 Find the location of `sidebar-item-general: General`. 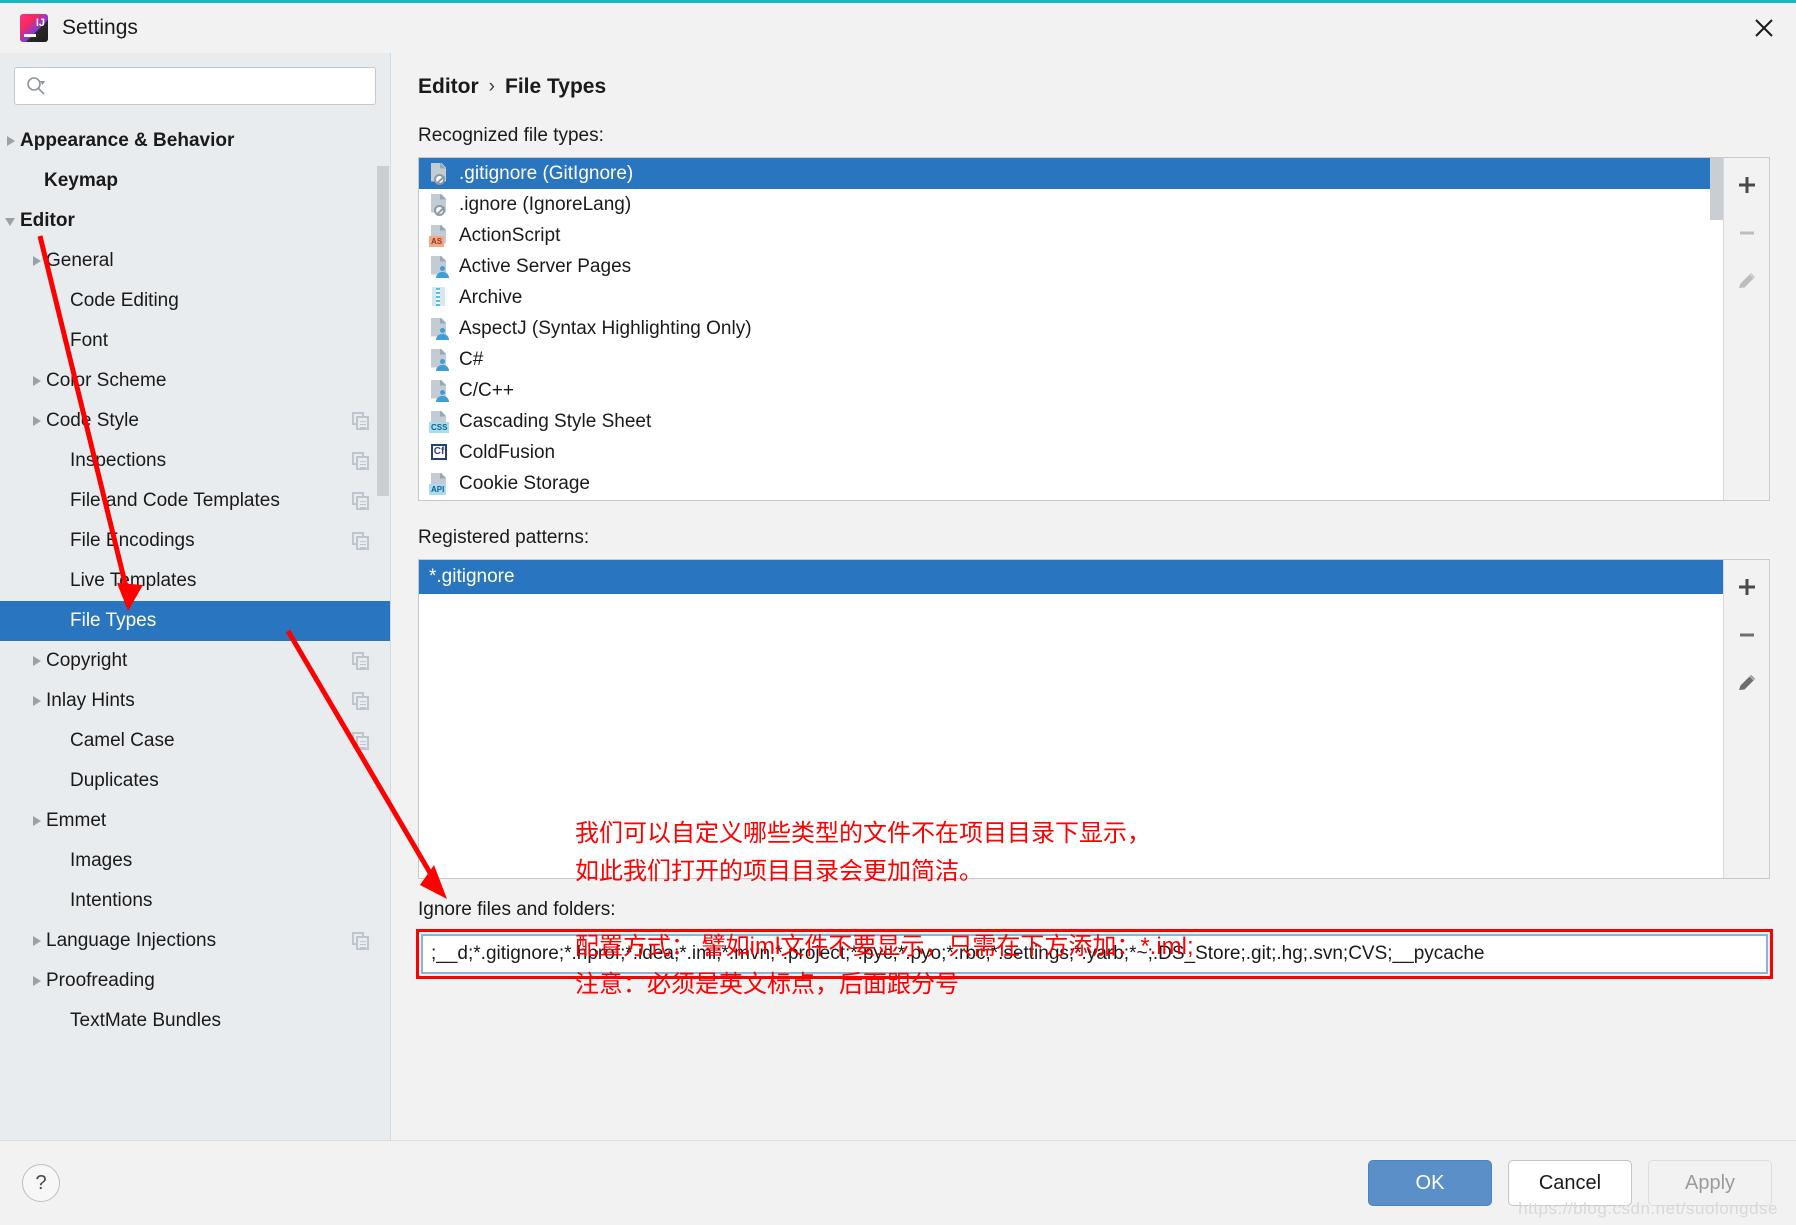

sidebar-item-general: General is located at coordinates (195, 261).